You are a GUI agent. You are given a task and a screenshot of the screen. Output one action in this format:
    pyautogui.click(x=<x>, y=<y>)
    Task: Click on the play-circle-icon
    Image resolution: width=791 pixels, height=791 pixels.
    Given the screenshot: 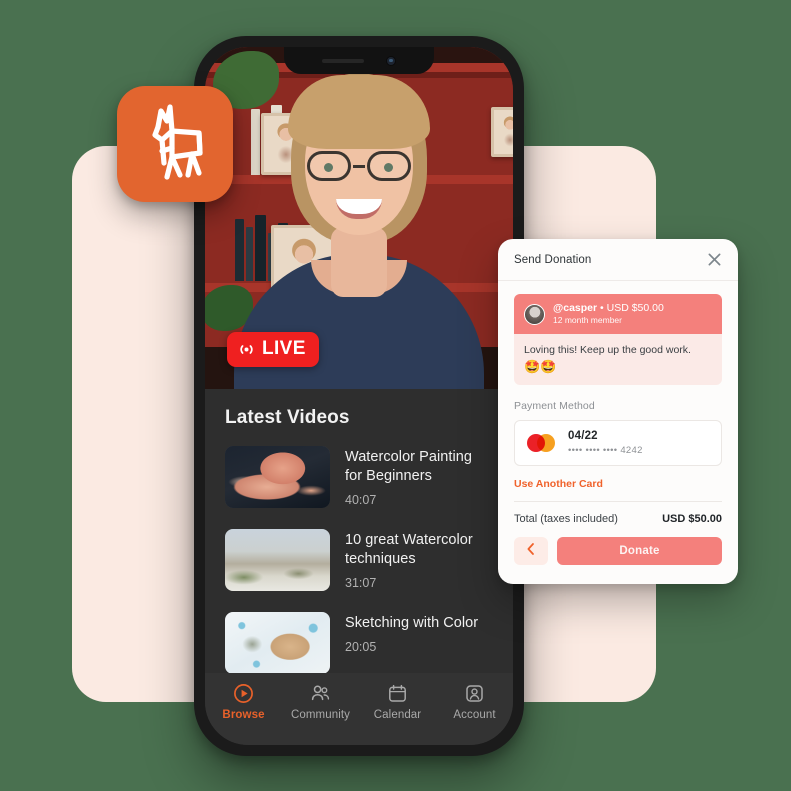 What is the action you would take?
    pyautogui.click(x=243, y=693)
    